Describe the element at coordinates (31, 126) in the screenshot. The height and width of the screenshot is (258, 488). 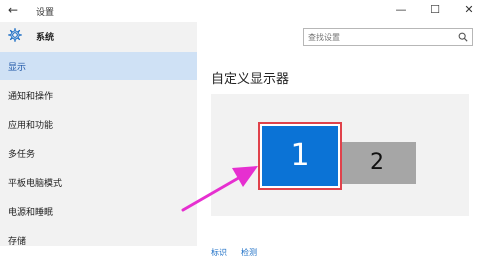
I see `sidebar-item-label: 应用和功能` at that location.